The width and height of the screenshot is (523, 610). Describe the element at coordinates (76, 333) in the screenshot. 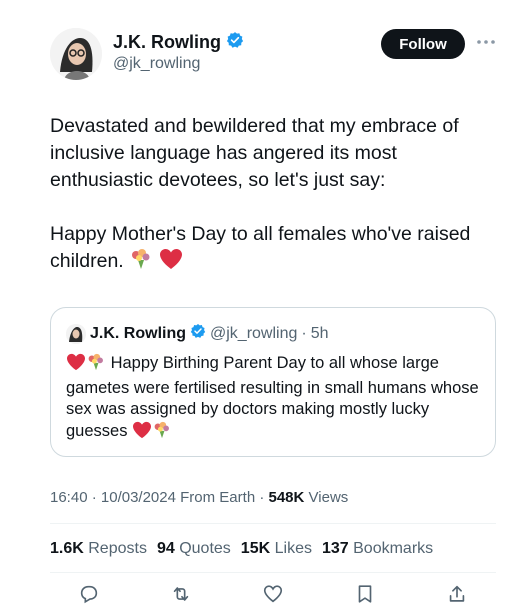

I see `quoted-avatar` at that location.